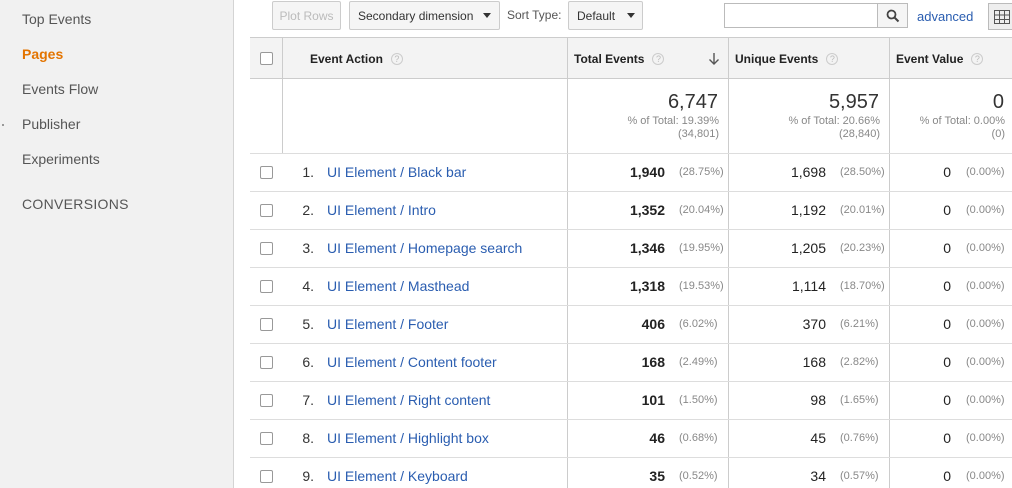 This screenshot has height=488, width=1012. I want to click on header-unique-events-label: Unique Events, so click(777, 58).